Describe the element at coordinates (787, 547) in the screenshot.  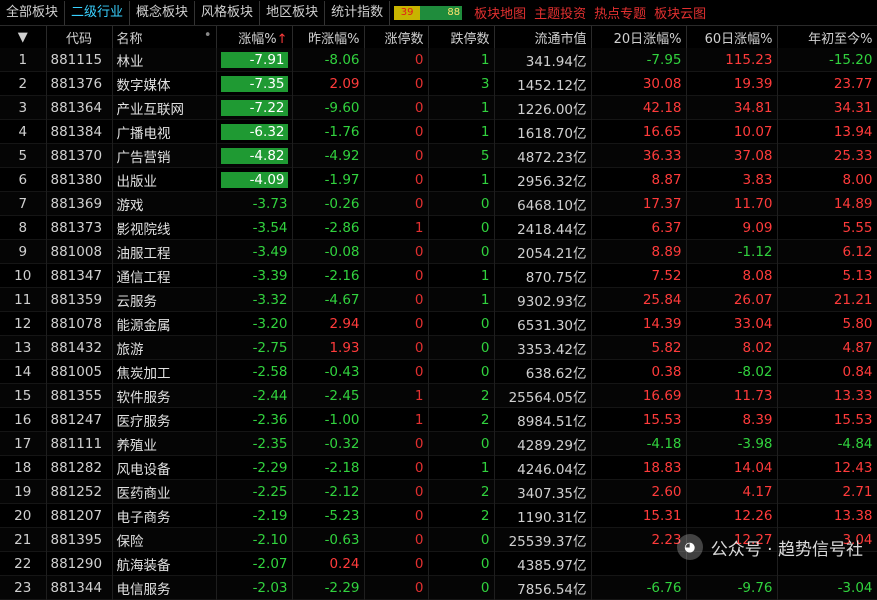
I see `watermark-text: 公众号 · 趋势信号社` at that location.